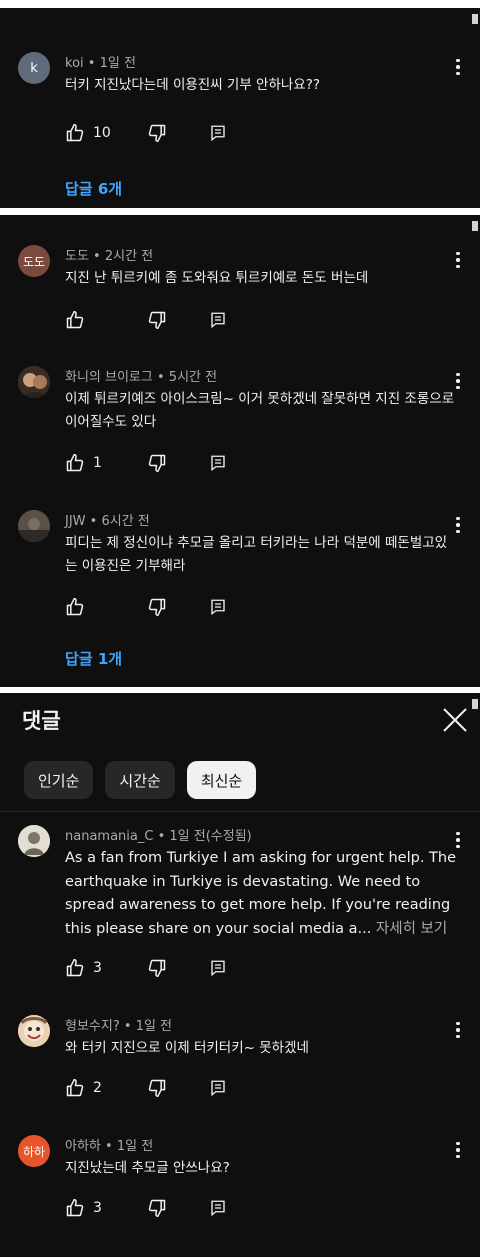  I want to click on comment-actions: 10, so click(146, 133).